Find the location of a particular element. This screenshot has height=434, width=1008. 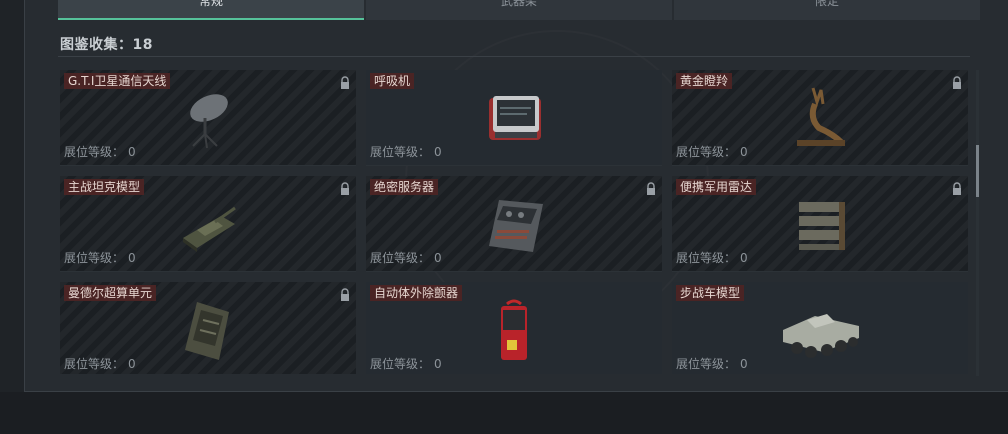

collection-card-golden-gazelle: 黄金瞪羚 展位等级： 0 is located at coordinates (820, 118).